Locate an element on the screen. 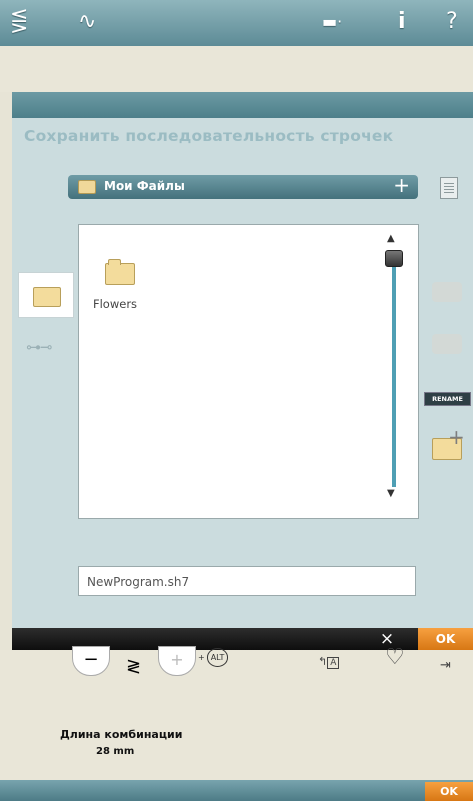 The width and height of the screenshot is (473, 801). alt-prefix: + is located at coordinates (201, 657).